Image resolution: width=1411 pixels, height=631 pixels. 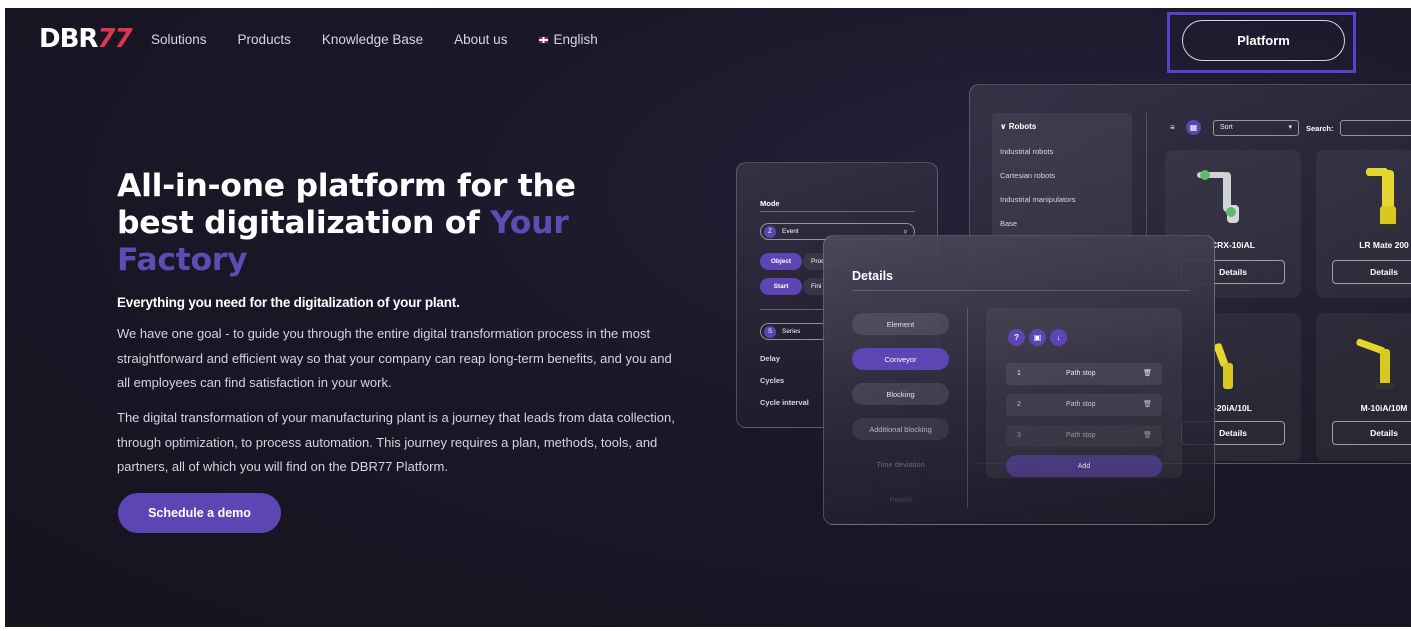 I want to click on grid-view-icon: ▦, so click(x=1193, y=127).